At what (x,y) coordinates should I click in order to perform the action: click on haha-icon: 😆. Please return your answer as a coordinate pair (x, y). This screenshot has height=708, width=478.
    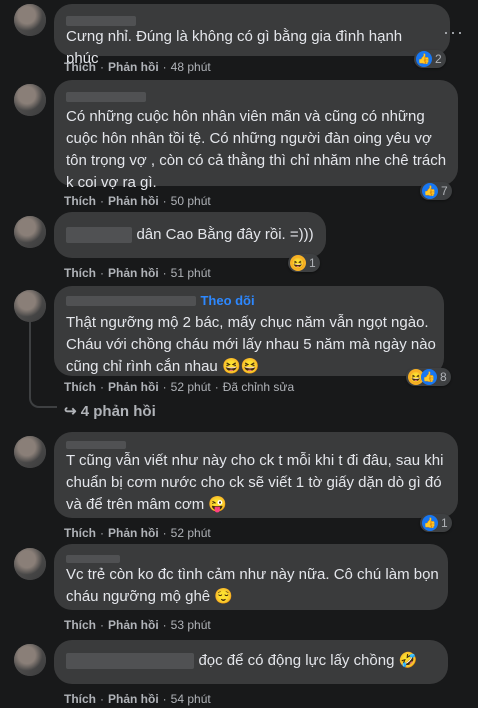
    Looking at the image, I should click on (298, 263).